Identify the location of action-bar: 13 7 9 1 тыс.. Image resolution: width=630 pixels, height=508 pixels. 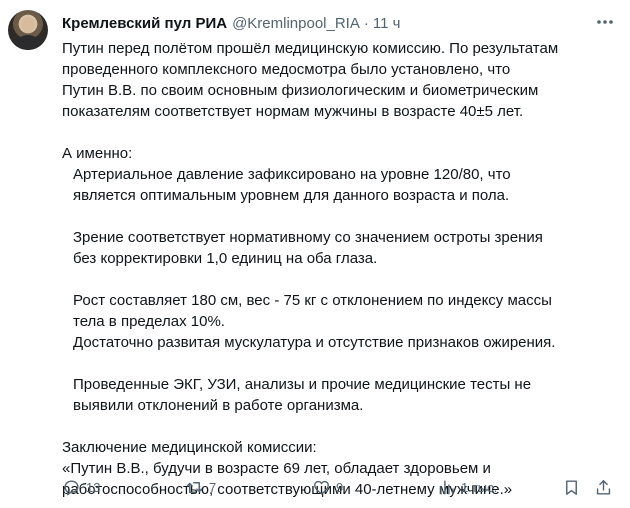
(340, 487).